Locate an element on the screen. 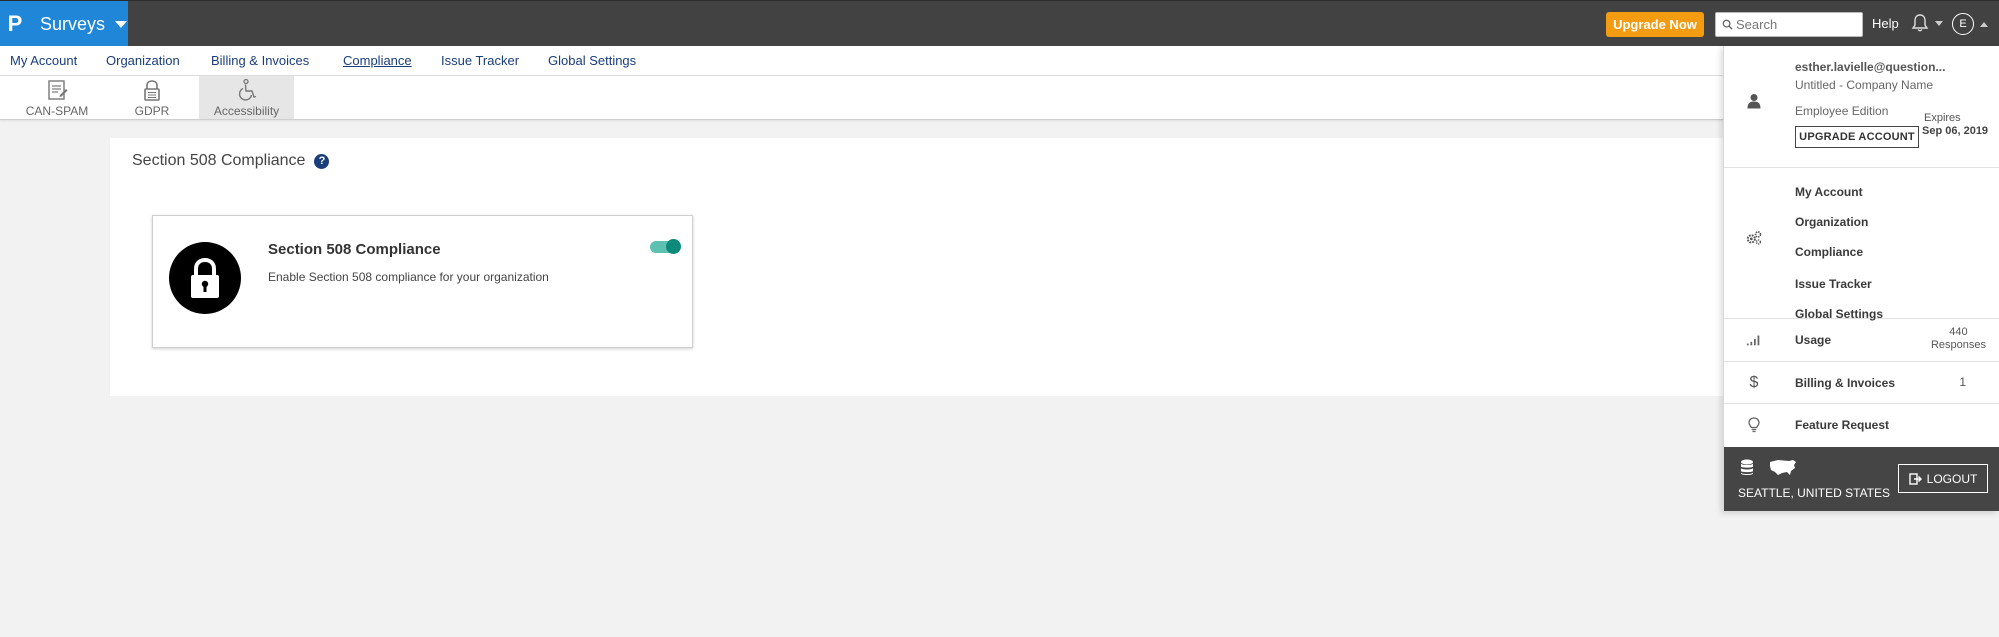 This screenshot has width=1999, height=637. avatar: E is located at coordinates (1963, 24).